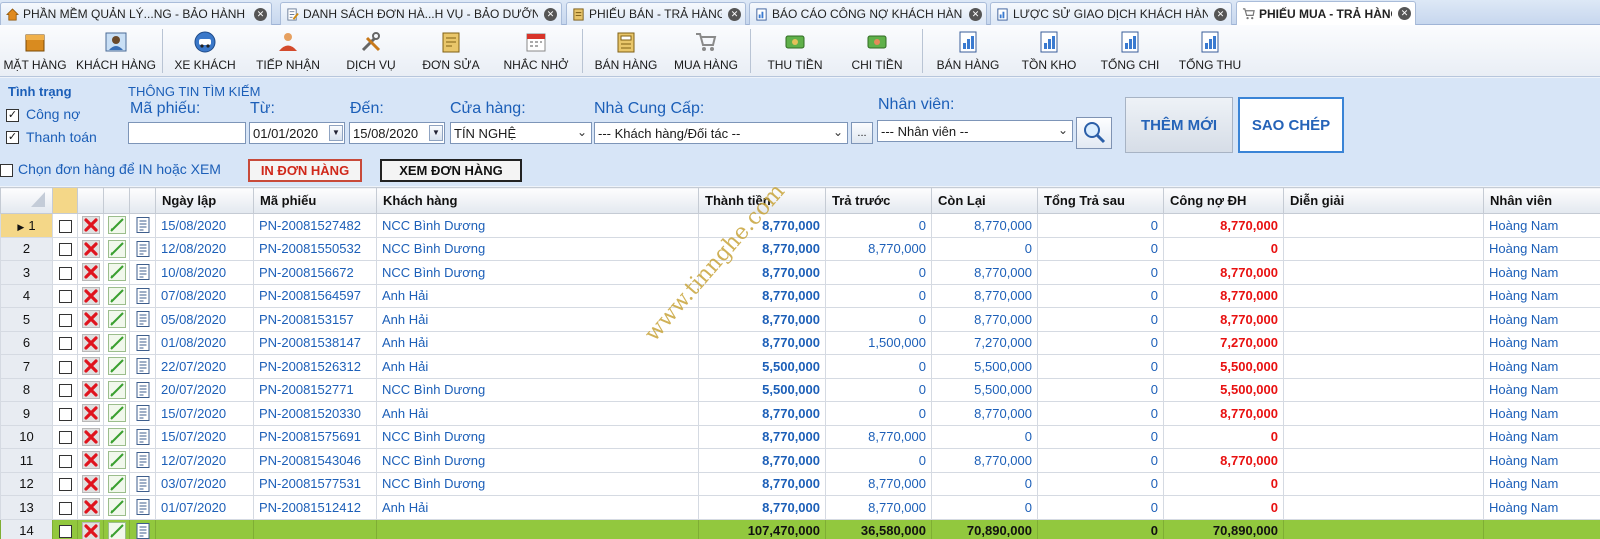 This screenshot has height=539, width=1600. Describe the element at coordinates (878, 436) in the screenshot. I see `cell-prepaid: 8,770,000` at that location.